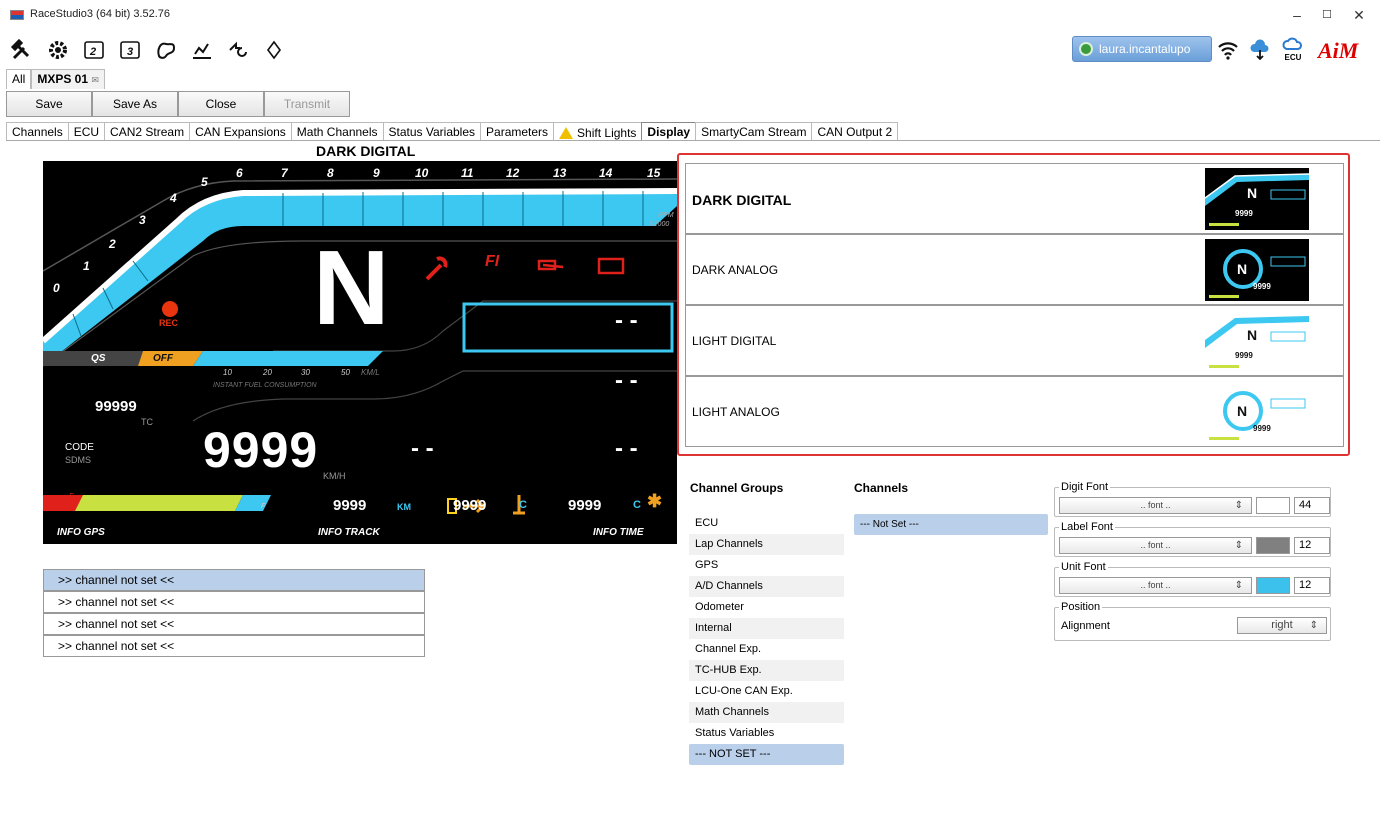  Describe the element at coordinates (130, 50) in the screenshot. I see `device-3-icon: 3` at that location.